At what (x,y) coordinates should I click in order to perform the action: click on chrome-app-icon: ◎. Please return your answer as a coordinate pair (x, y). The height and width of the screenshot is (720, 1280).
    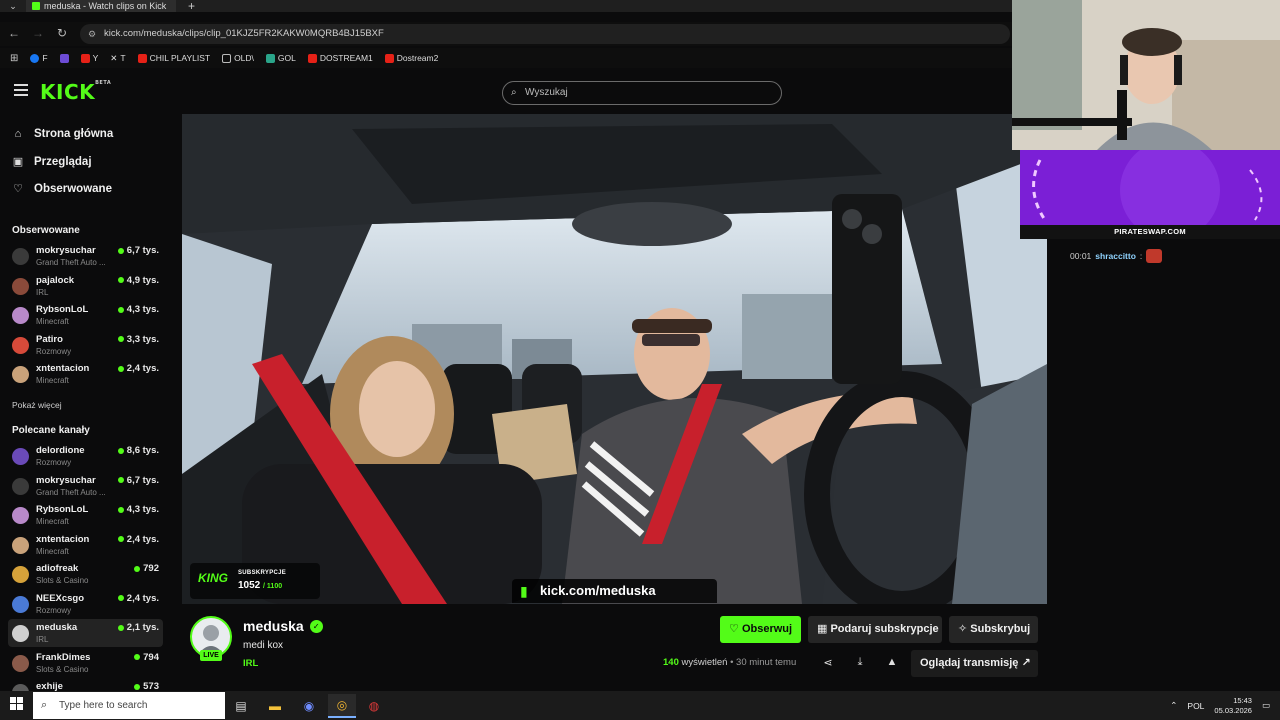
    Looking at the image, I should click on (342, 706).